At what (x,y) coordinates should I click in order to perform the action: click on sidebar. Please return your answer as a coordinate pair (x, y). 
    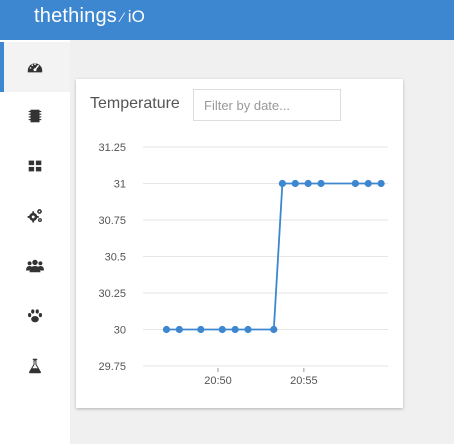
    Looking at the image, I should click on (35, 242).